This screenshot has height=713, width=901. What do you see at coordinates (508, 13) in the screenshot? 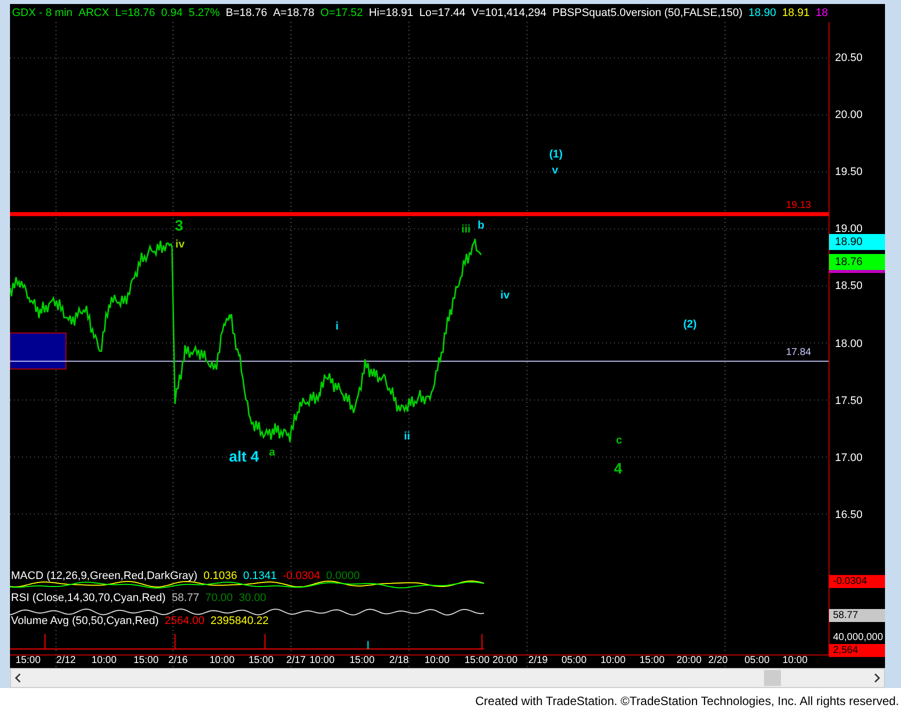
I see `header-value: V=101,414,294` at bounding box center [508, 13].